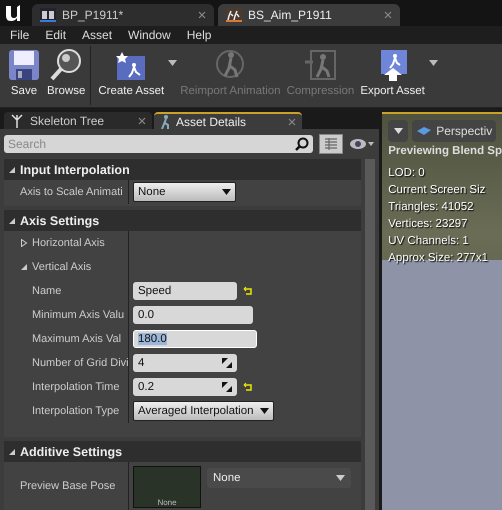 The height and width of the screenshot is (510, 502). Describe the element at coordinates (55, 35) in the screenshot. I see `menu-item: Edit` at that location.